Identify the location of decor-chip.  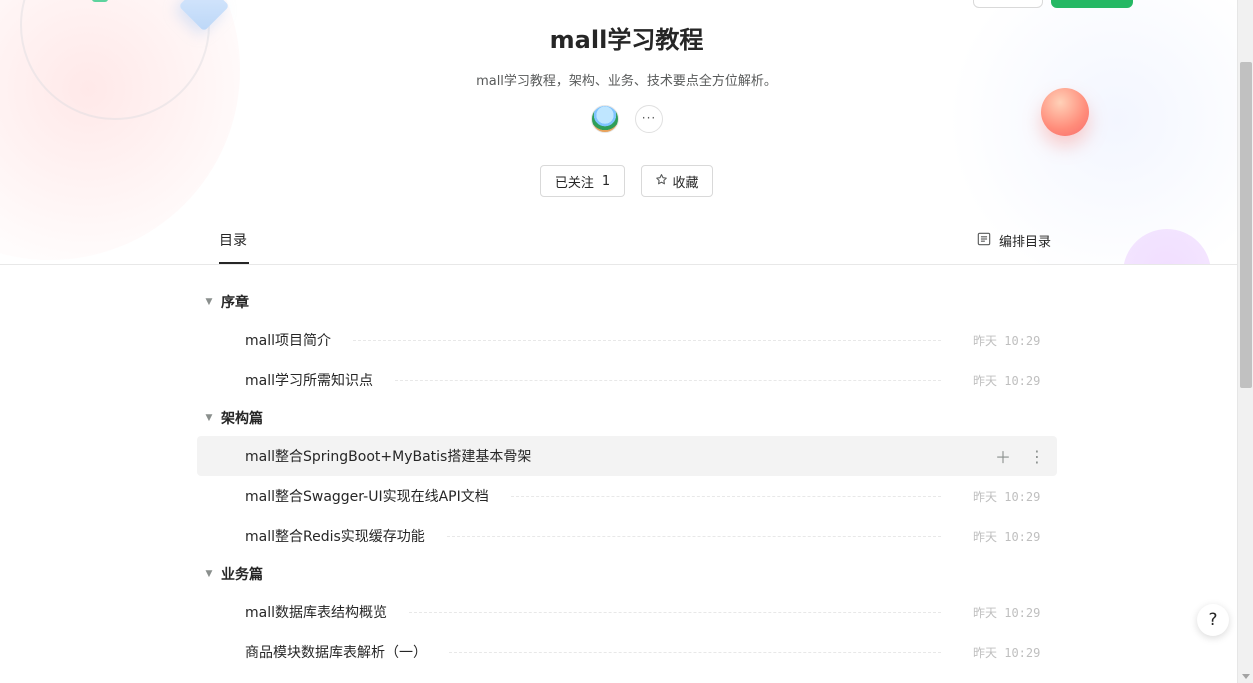
(100, 1).